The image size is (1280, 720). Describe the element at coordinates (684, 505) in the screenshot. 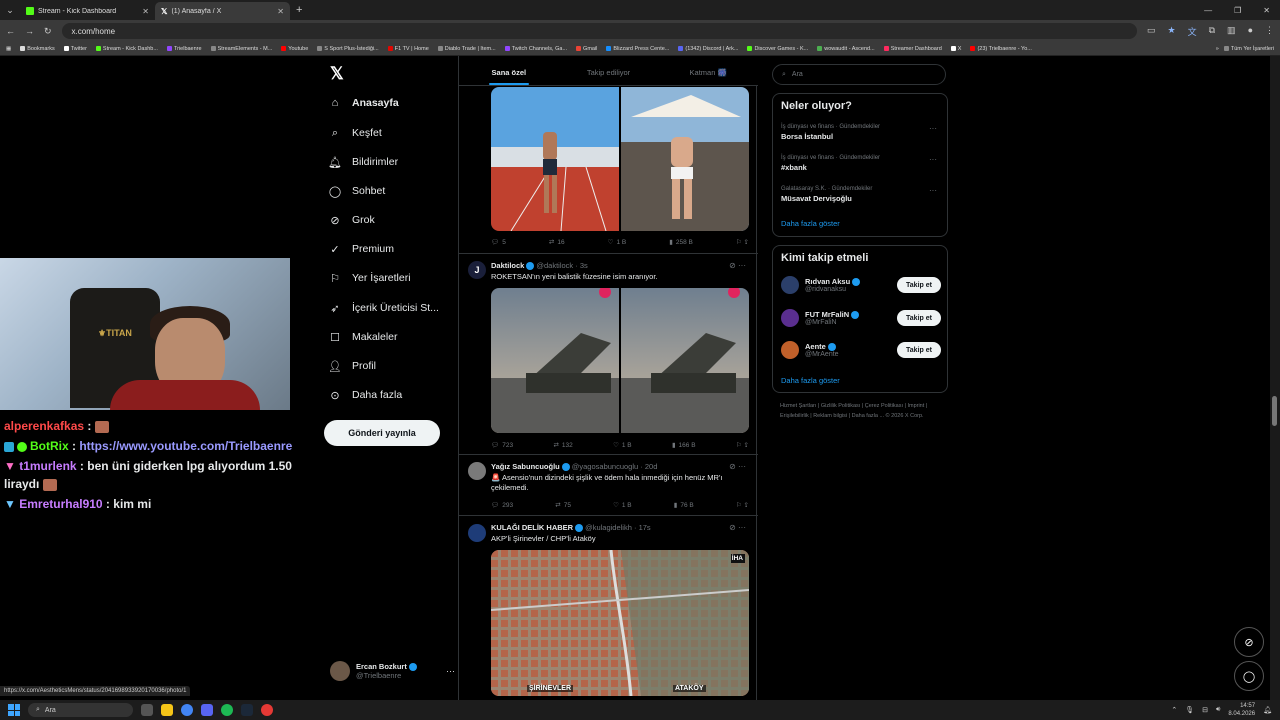

I see `views-button: ▮ 76 B` at that location.